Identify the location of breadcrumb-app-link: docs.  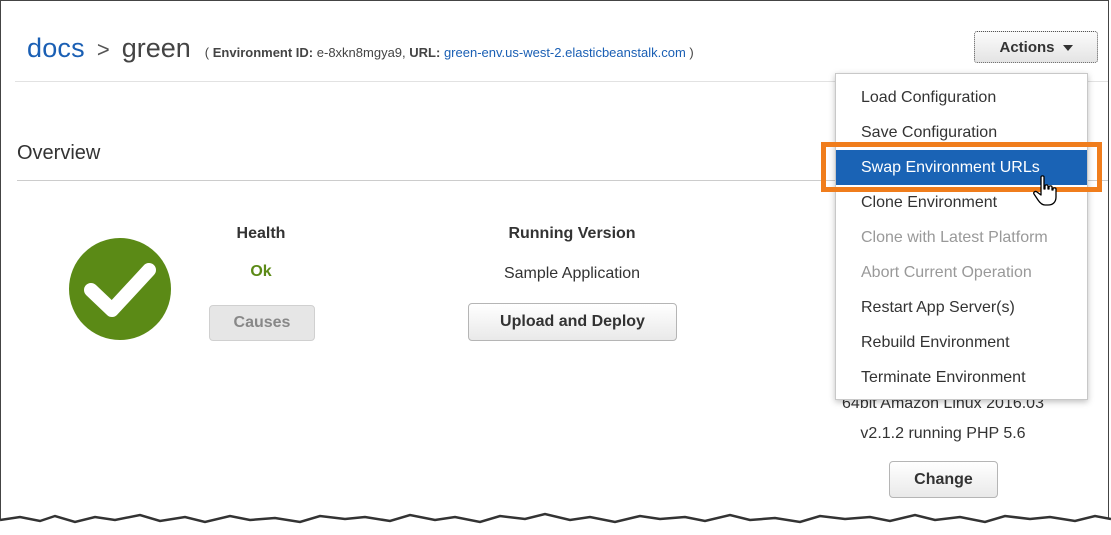
(56, 48).